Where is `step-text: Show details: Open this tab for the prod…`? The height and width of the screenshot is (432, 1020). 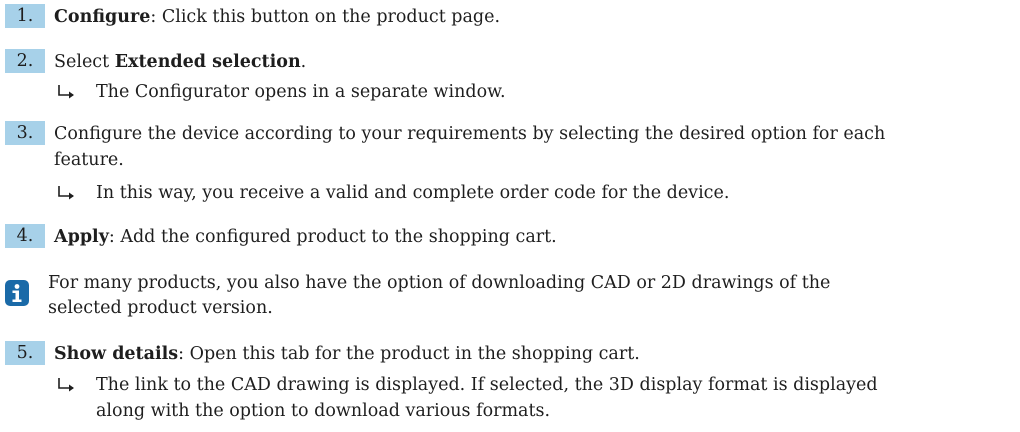 step-text: Show details: Open this tab for the prod… is located at coordinates (347, 354).